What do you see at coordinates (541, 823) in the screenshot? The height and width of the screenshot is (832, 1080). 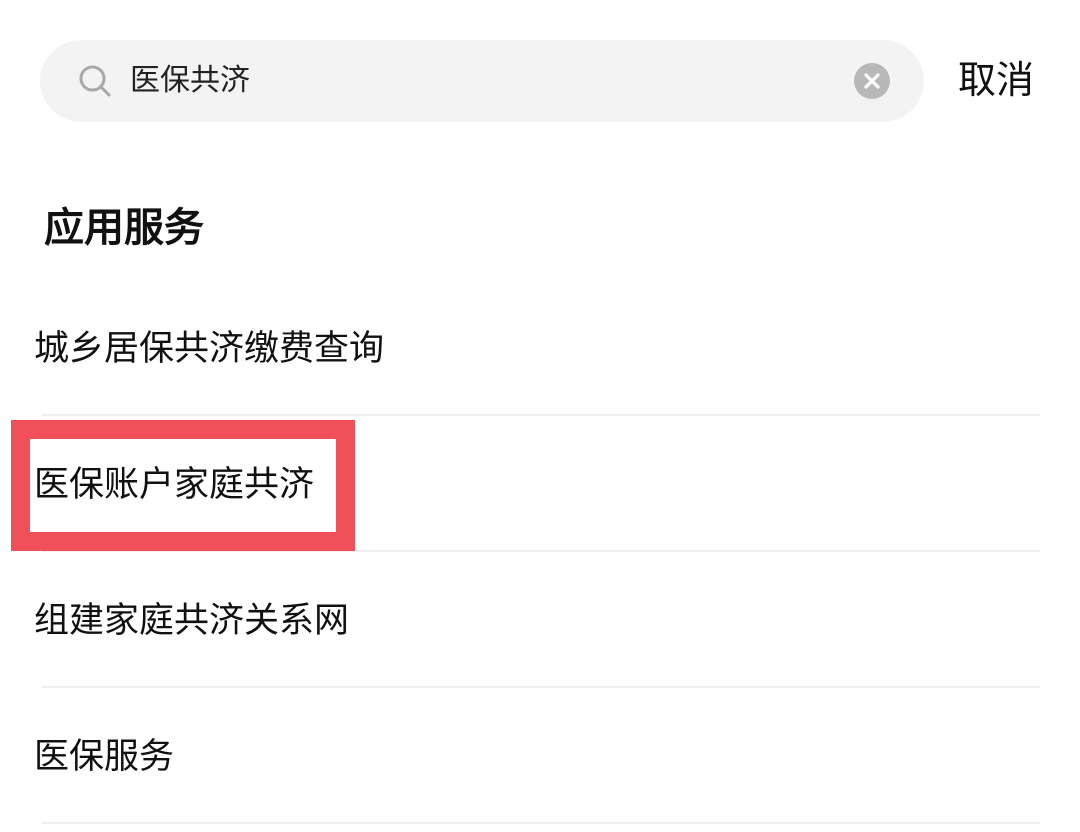 I see `list-divider` at bounding box center [541, 823].